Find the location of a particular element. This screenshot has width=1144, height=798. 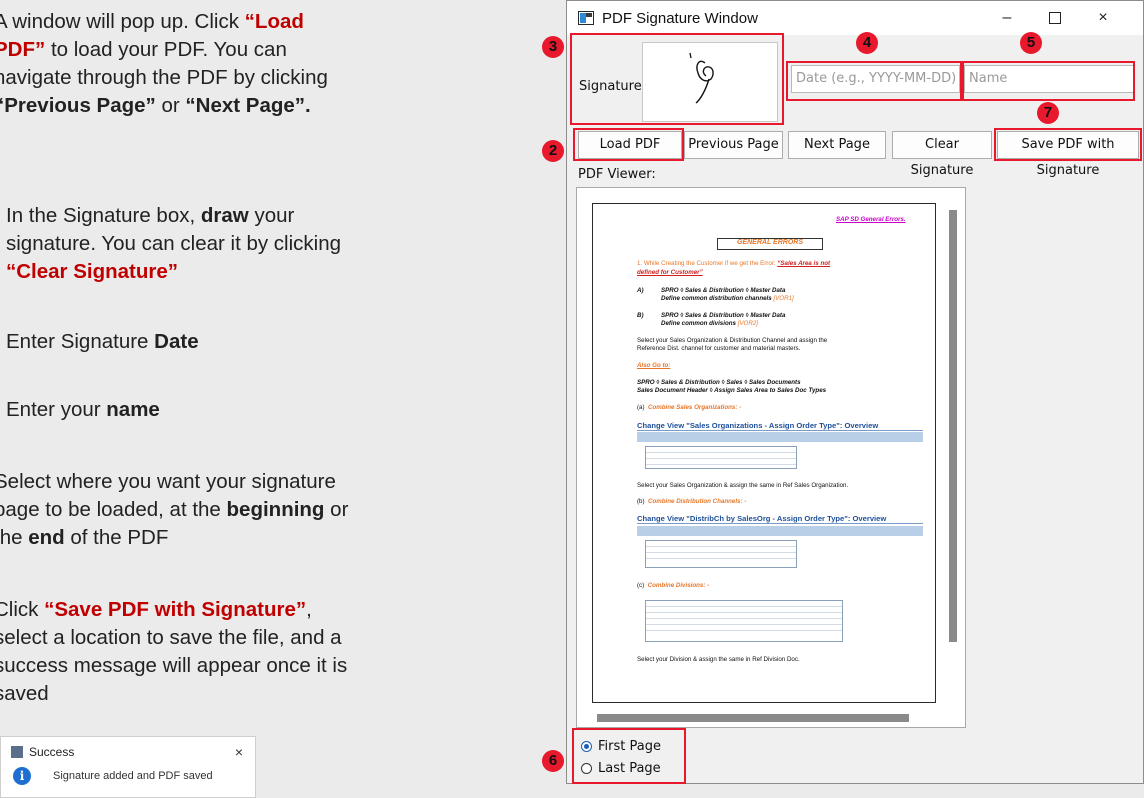

pdf-title-box: GENERAL ERRORS is located at coordinates (770, 244).